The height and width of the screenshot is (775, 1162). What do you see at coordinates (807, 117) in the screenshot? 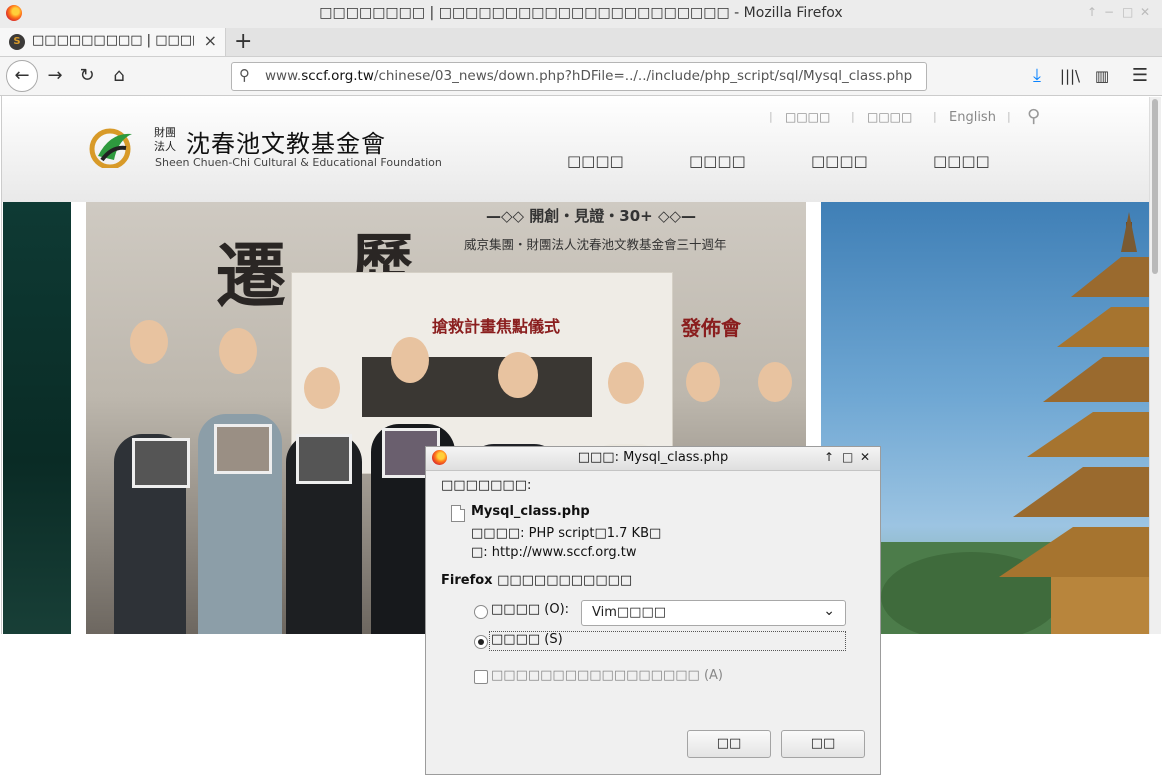
I see `top-link-1: □□□□` at bounding box center [807, 117].